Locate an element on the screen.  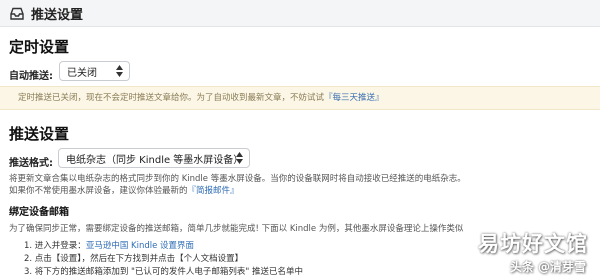
push-format-label: 推送格式: is located at coordinates (31, 163).